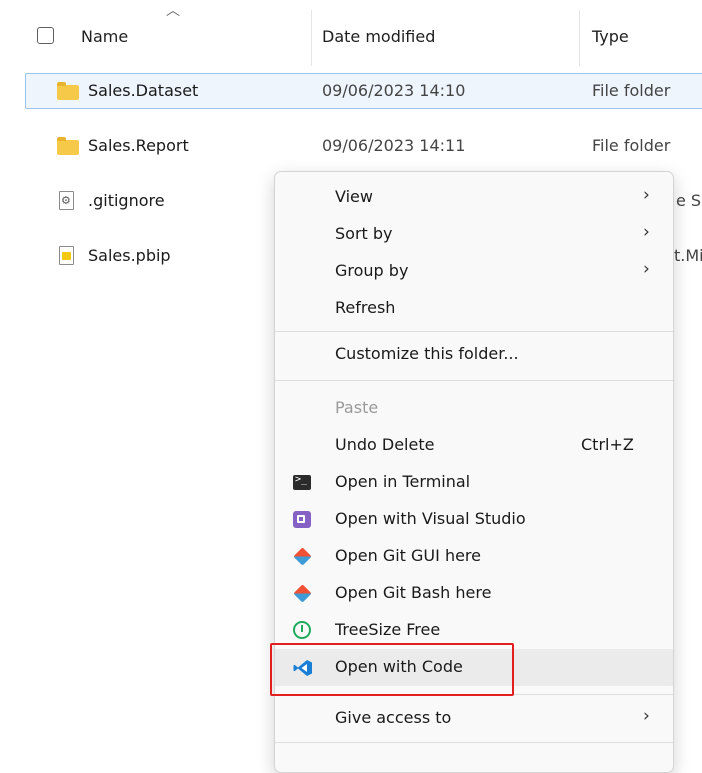  Describe the element at coordinates (474, 519) in the screenshot. I see `menu-item-open-visual-studio: Open with Visual Studio` at that location.